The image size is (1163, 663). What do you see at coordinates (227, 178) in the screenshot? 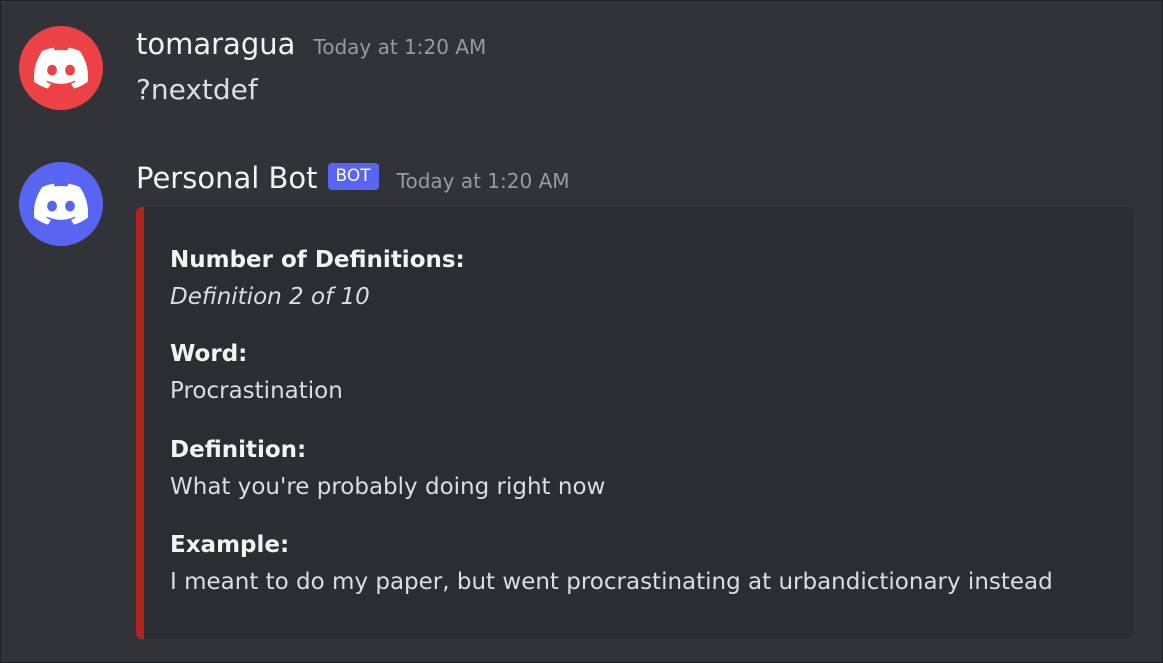
I see `username: Personal Bot` at bounding box center [227, 178].